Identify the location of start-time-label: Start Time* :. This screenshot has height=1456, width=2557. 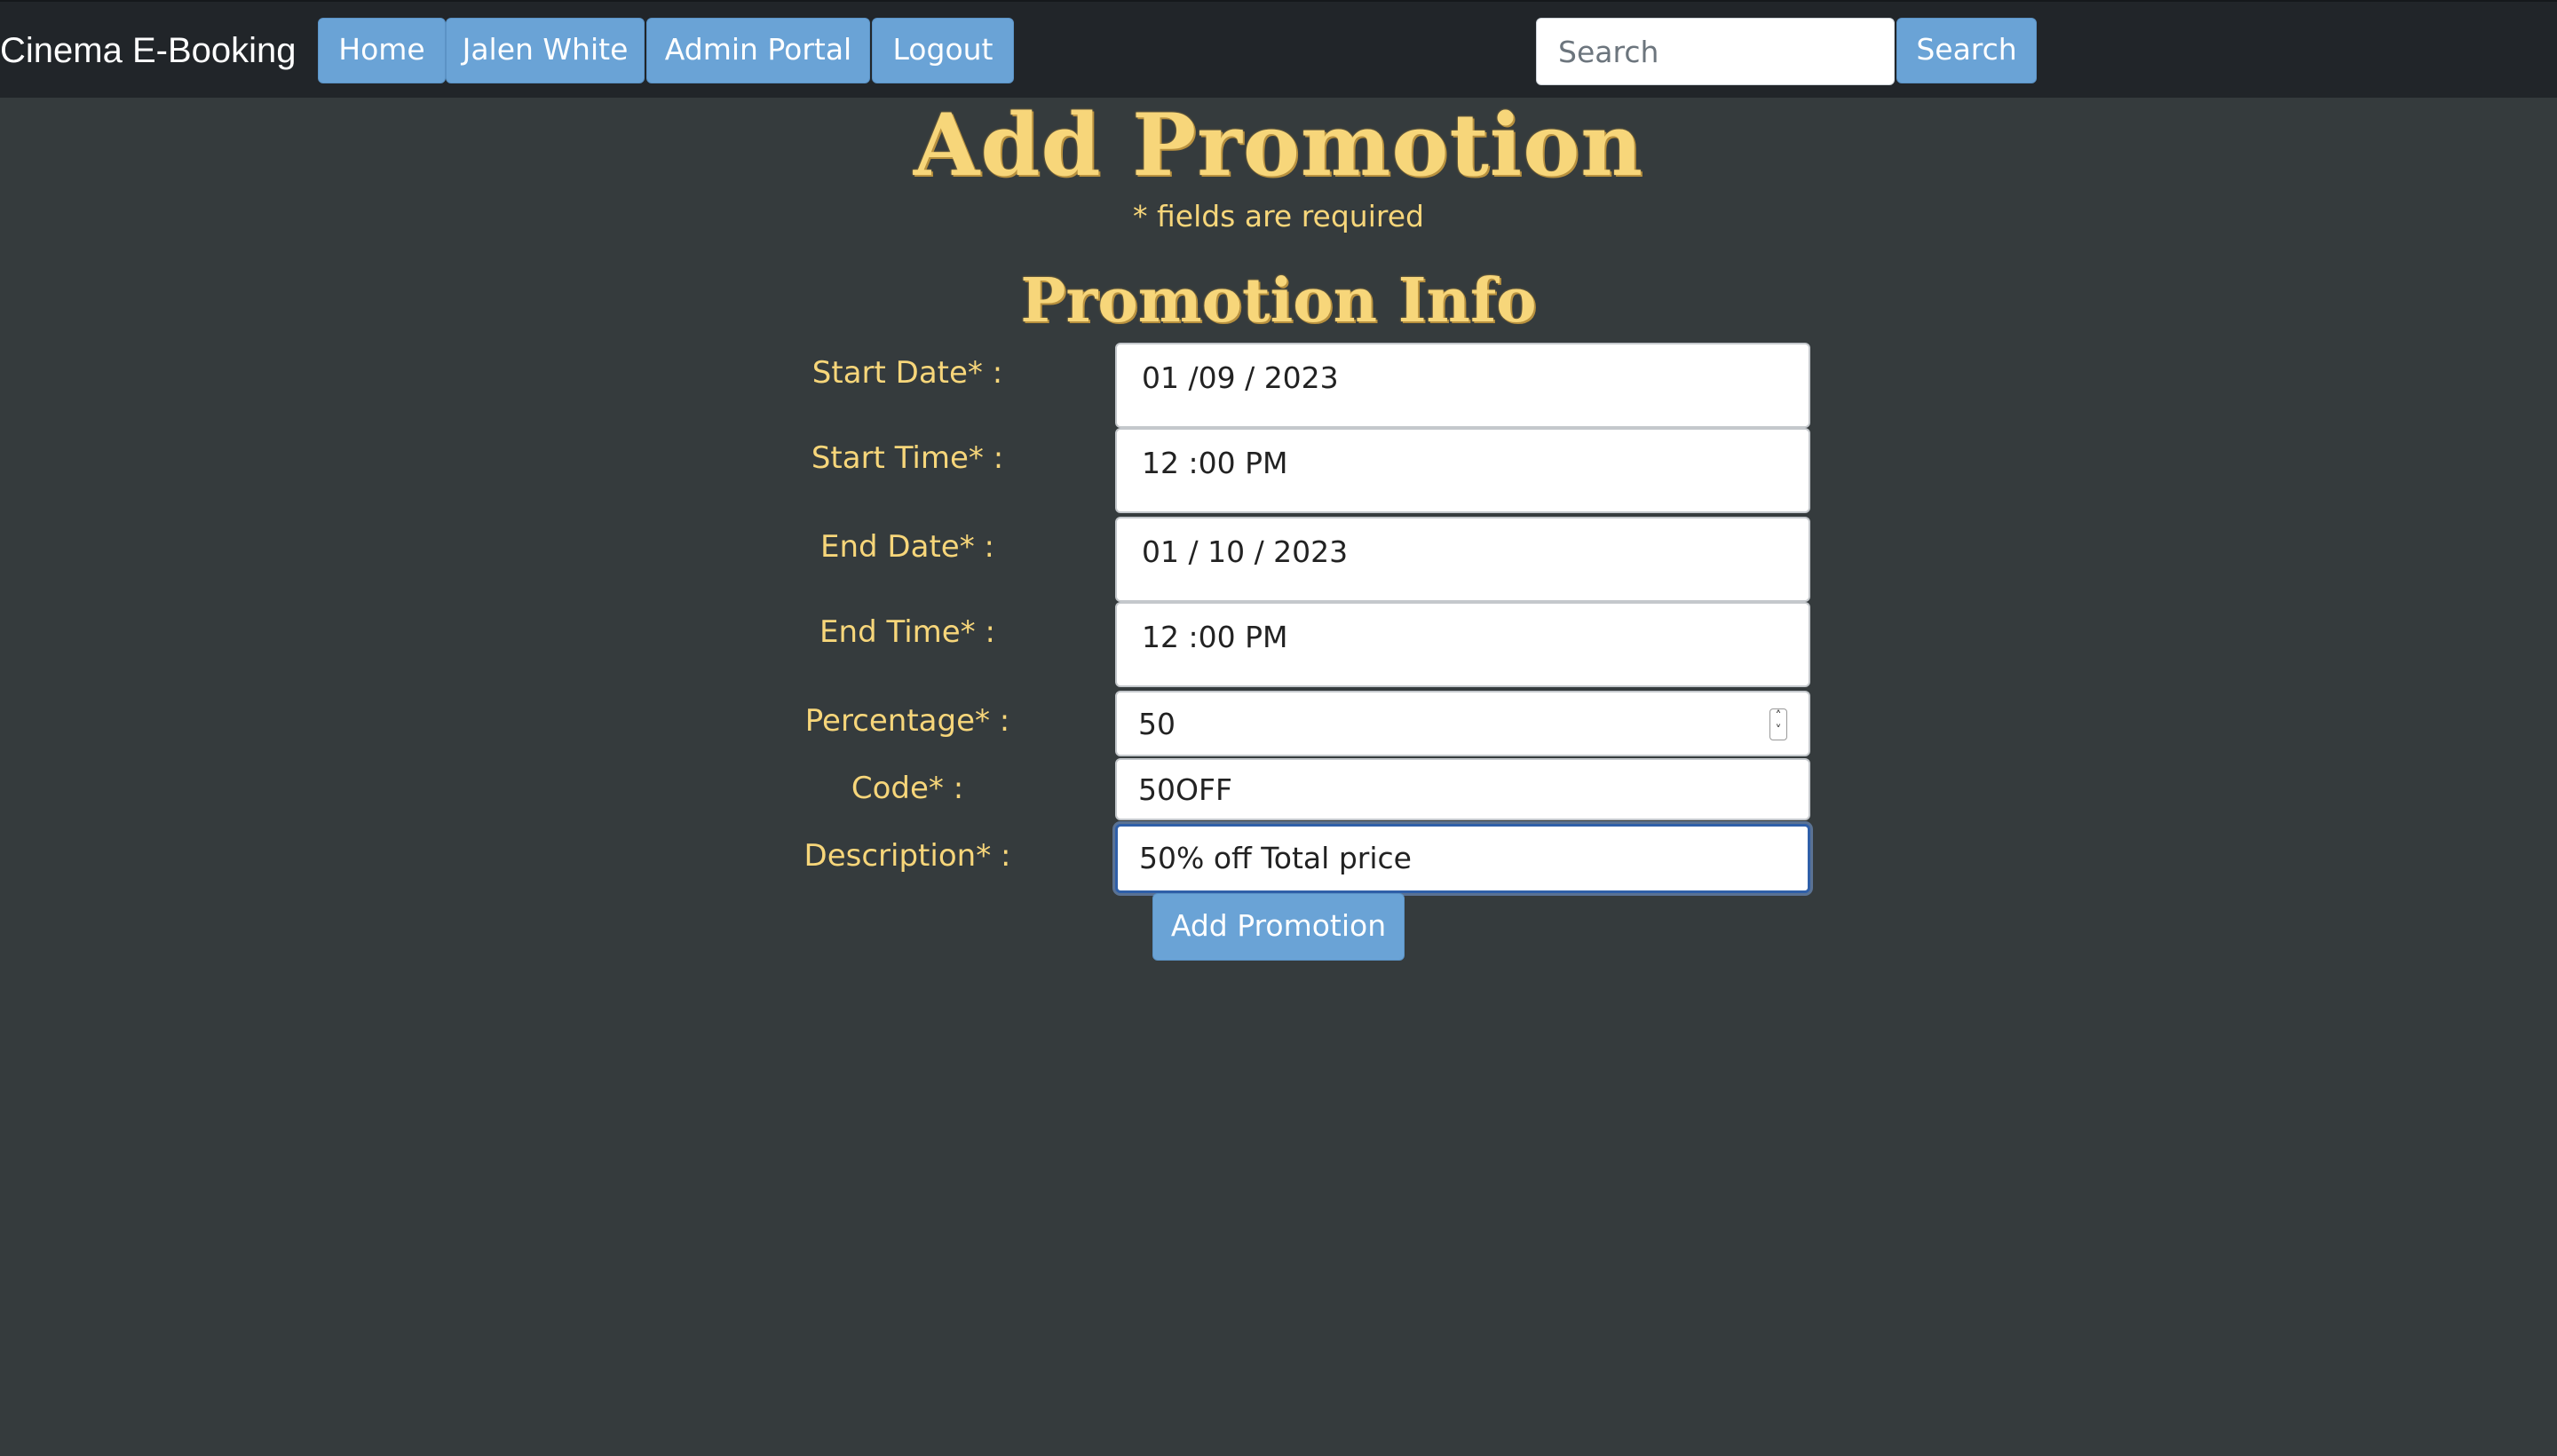
(907, 458).